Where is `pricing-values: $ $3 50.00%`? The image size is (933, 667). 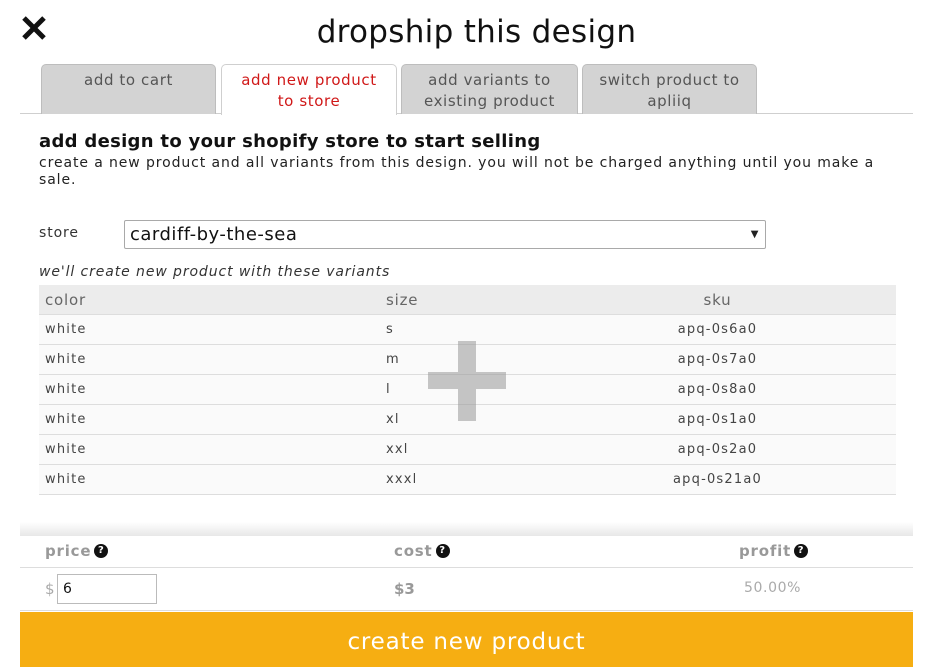
pricing-values: $ $3 50.00% is located at coordinates (466, 589).